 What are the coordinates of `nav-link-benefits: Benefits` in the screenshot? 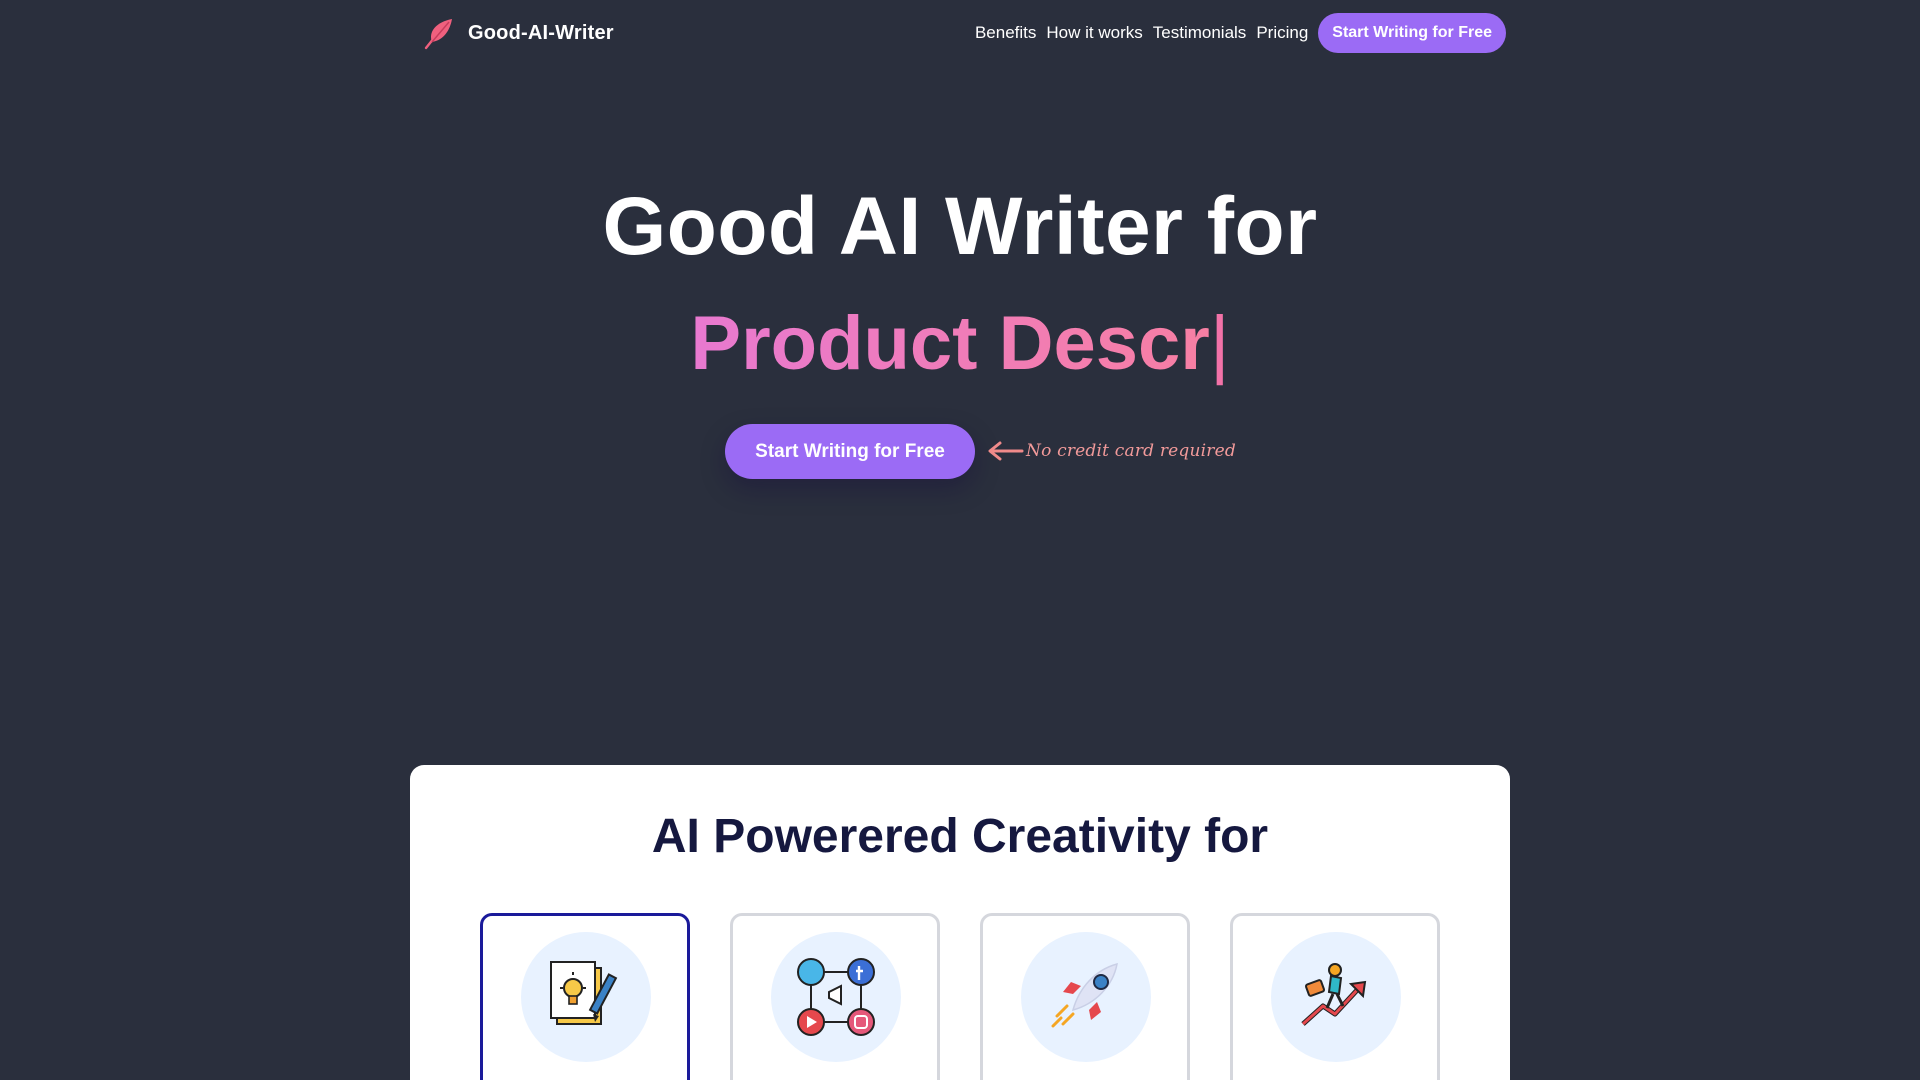 It's located at (1005, 33).